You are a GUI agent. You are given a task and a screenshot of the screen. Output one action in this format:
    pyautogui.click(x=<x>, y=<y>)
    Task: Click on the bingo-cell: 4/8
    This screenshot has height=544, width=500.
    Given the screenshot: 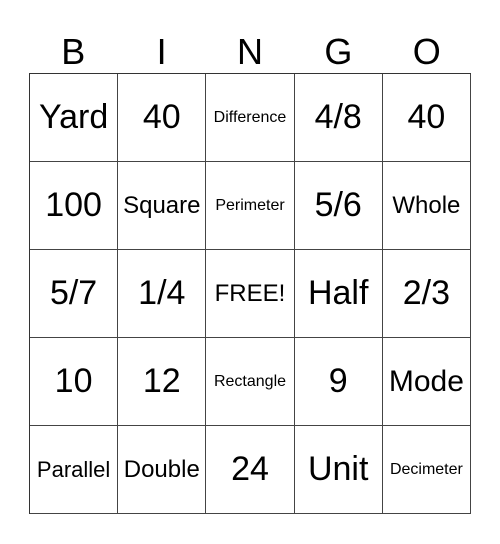 What is the action you would take?
    pyautogui.click(x=338, y=118)
    